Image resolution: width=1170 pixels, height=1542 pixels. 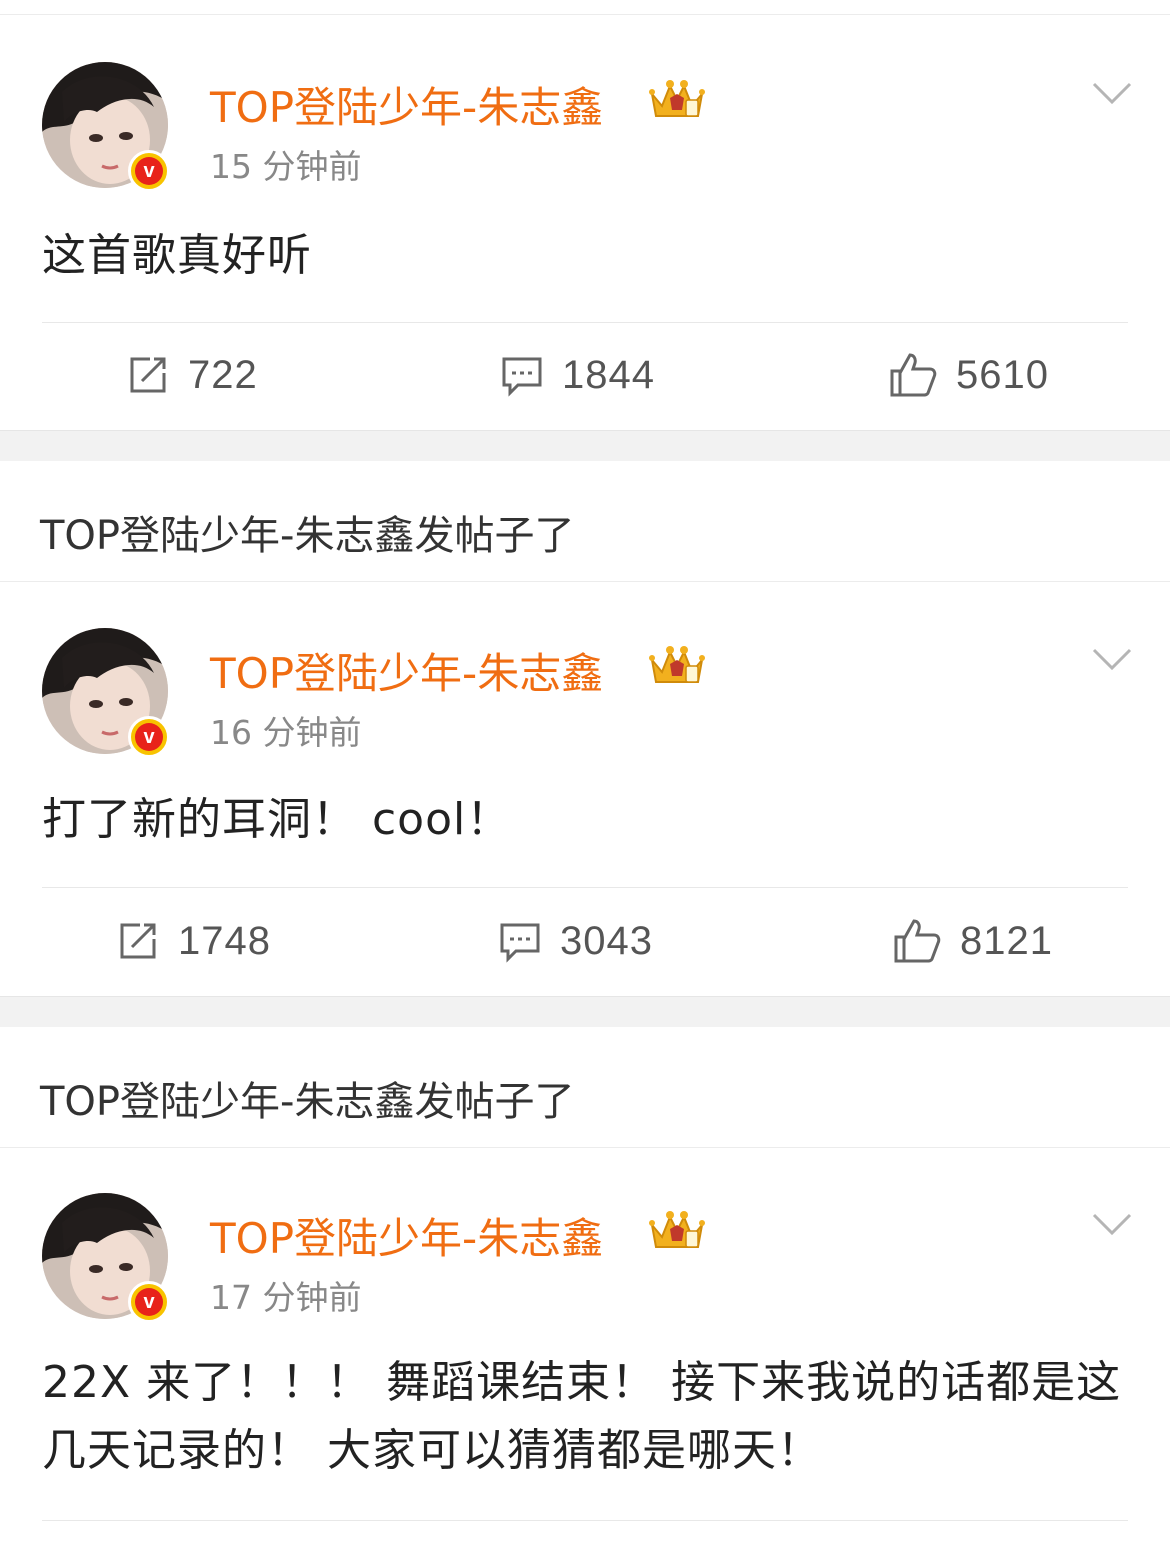 I want to click on comment-button: 3043, so click(x=575, y=941).